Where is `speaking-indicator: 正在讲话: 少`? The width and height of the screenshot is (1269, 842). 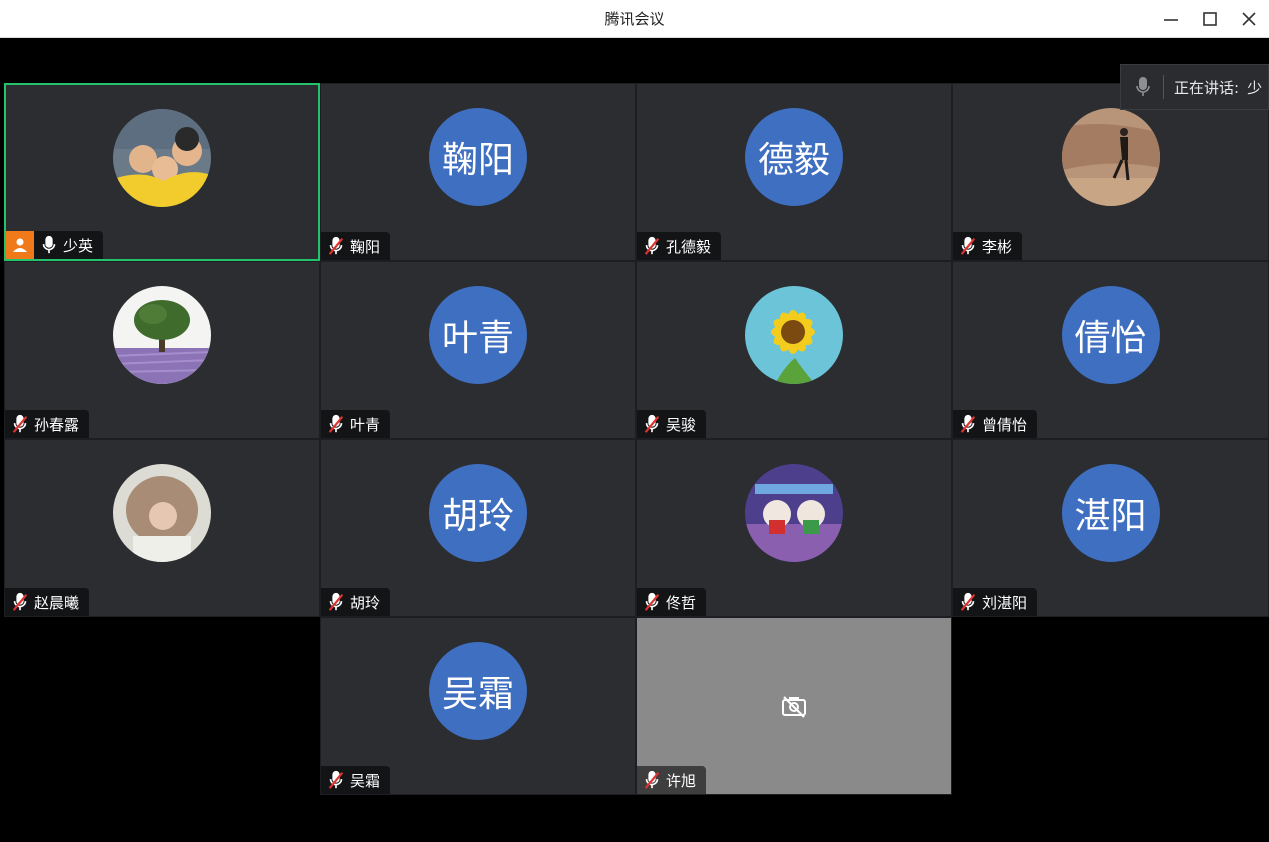 speaking-indicator: 正在讲话: 少 is located at coordinates (1194, 87).